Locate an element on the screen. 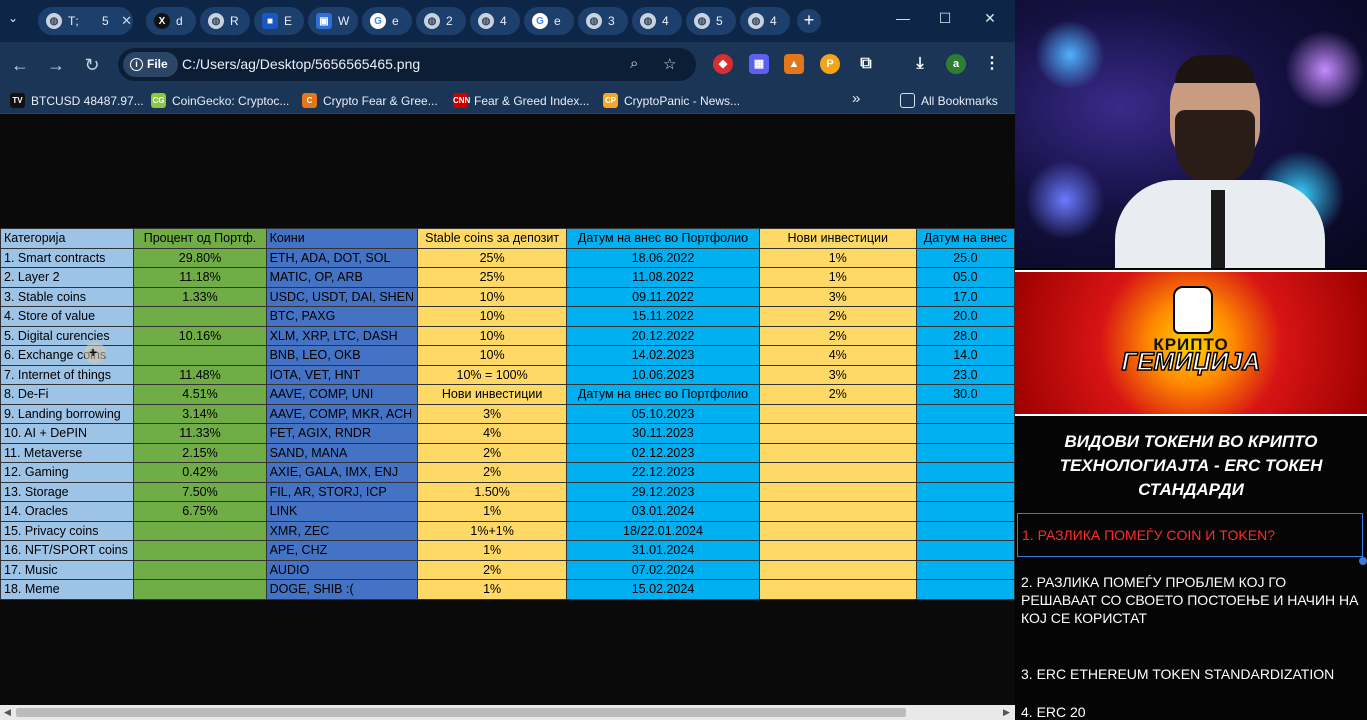 This screenshot has height=720, width=1367. google-favicon-icon: G is located at coordinates (378, 21).